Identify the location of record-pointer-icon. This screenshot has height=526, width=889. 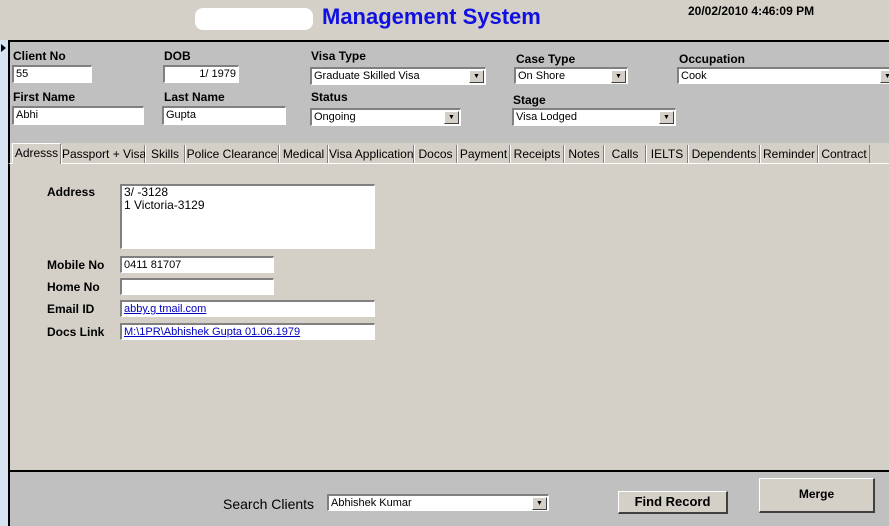
(3, 48).